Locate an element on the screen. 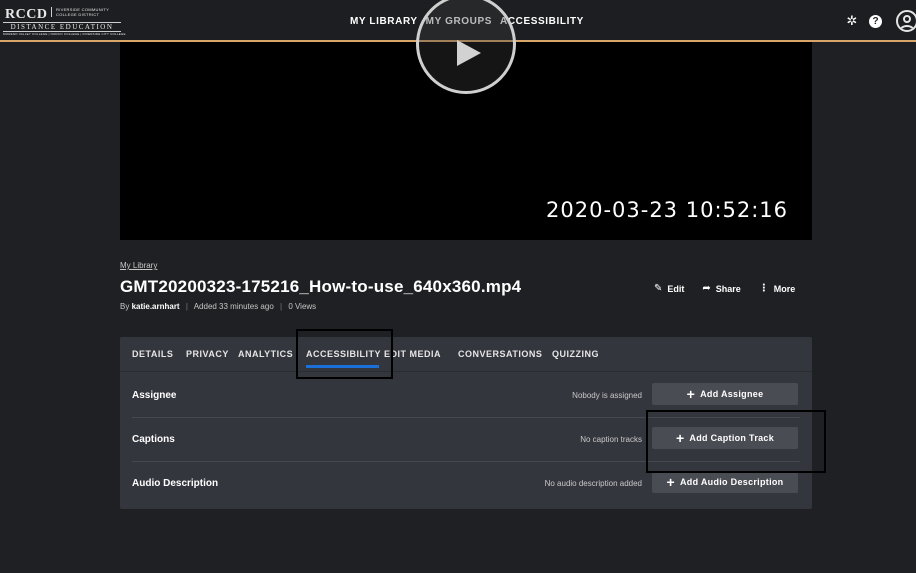 The image size is (916, 573). audio-description-label: Audio Description is located at coordinates (175, 483).